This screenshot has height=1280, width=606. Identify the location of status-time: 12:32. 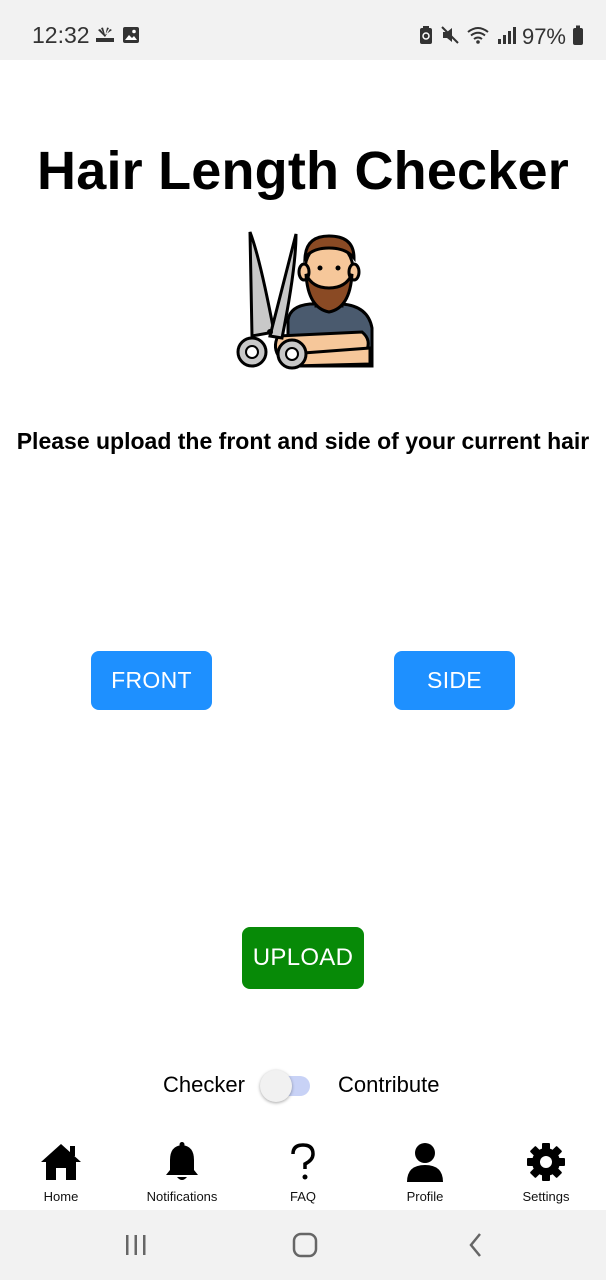
(61, 35).